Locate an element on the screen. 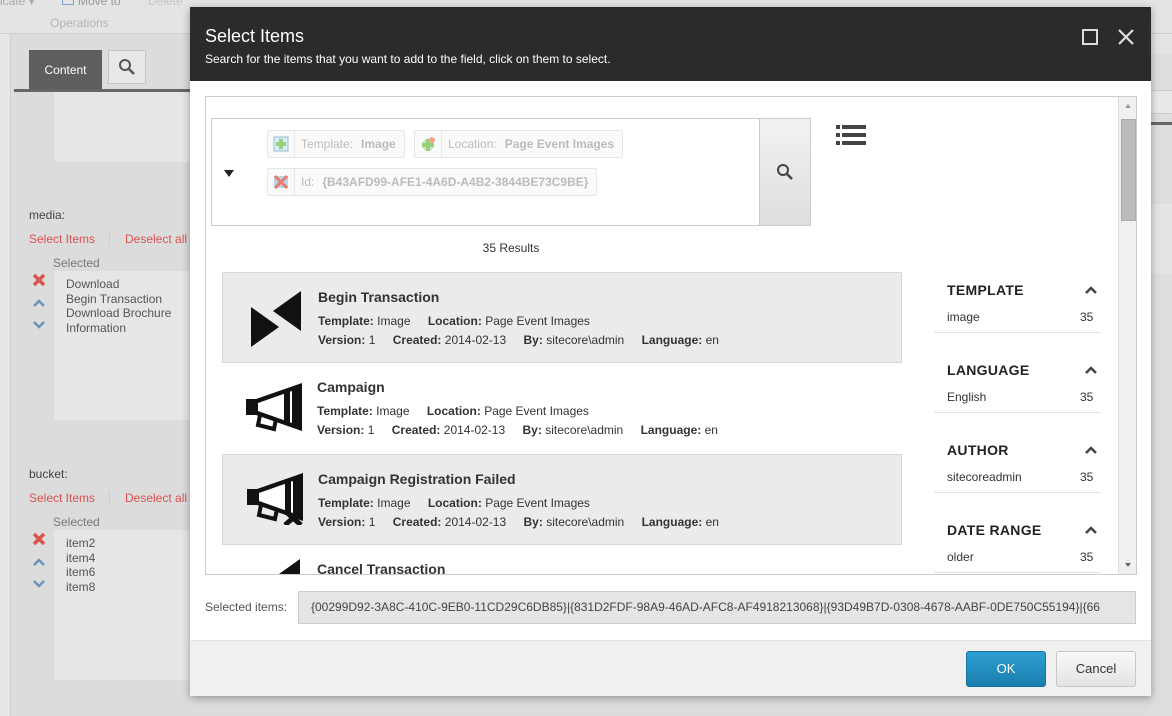 This screenshot has height=716, width=1172. result-item: Cancel Transaction is located at coordinates (562, 560).